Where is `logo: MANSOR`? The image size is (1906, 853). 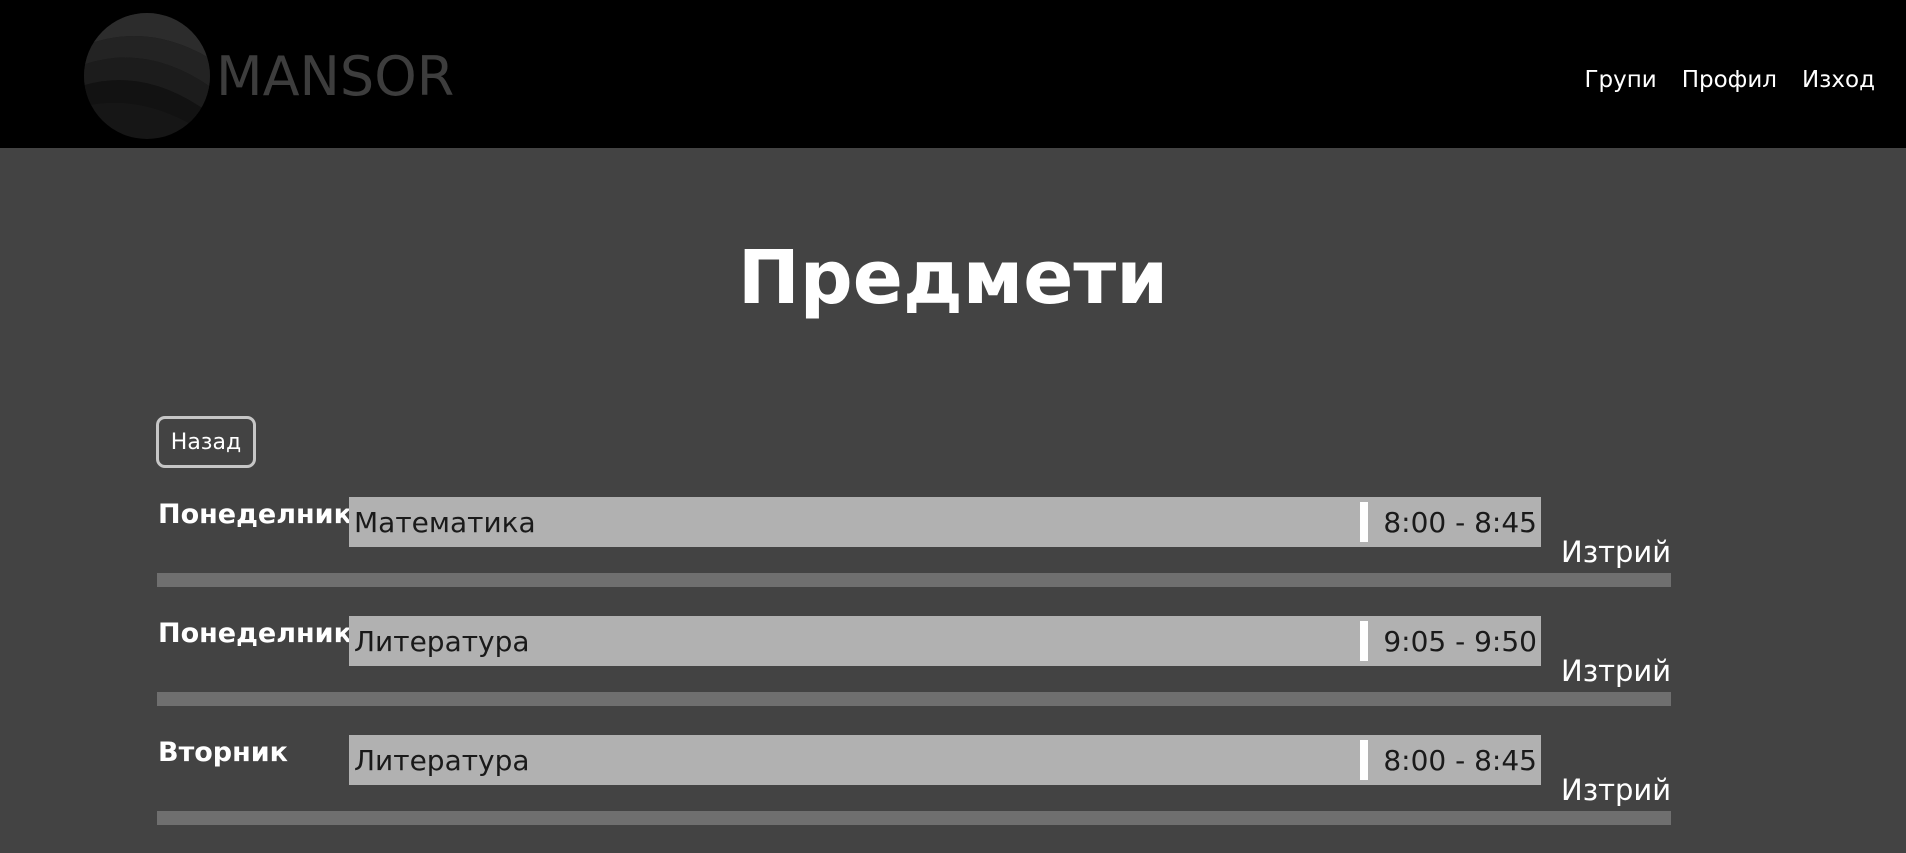 logo: MANSOR is located at coordinates (267, 76).